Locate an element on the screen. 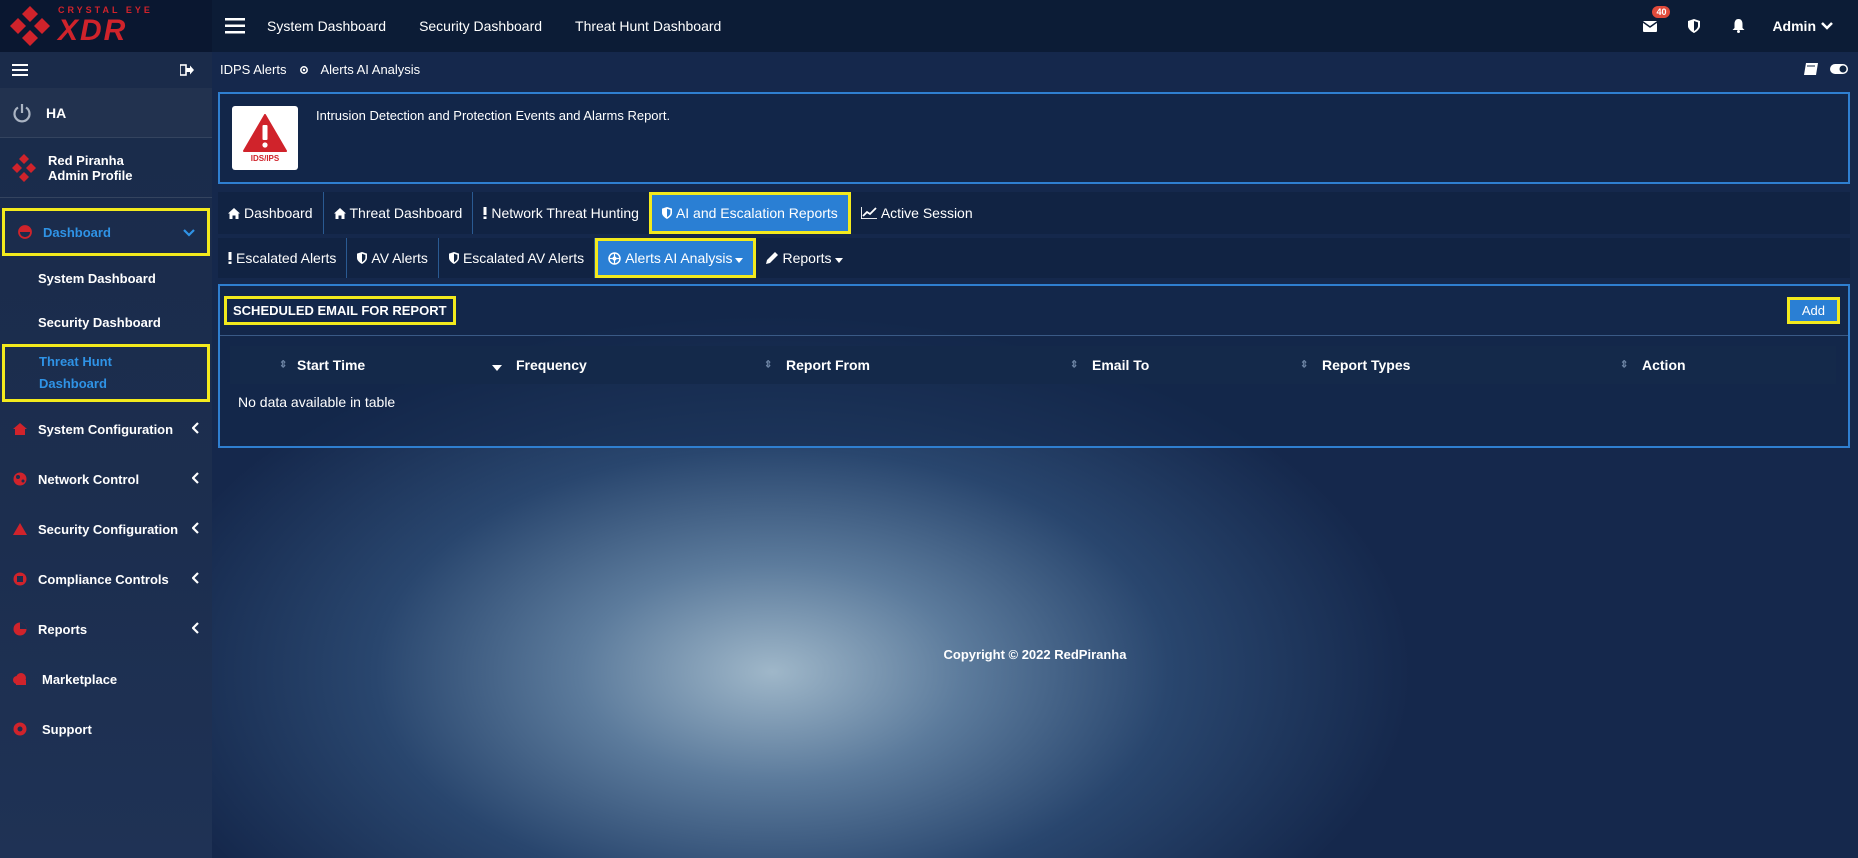  tab-ai-and-escalation-reports: AI and Escalation Reports is located at coordinates (749, 213).